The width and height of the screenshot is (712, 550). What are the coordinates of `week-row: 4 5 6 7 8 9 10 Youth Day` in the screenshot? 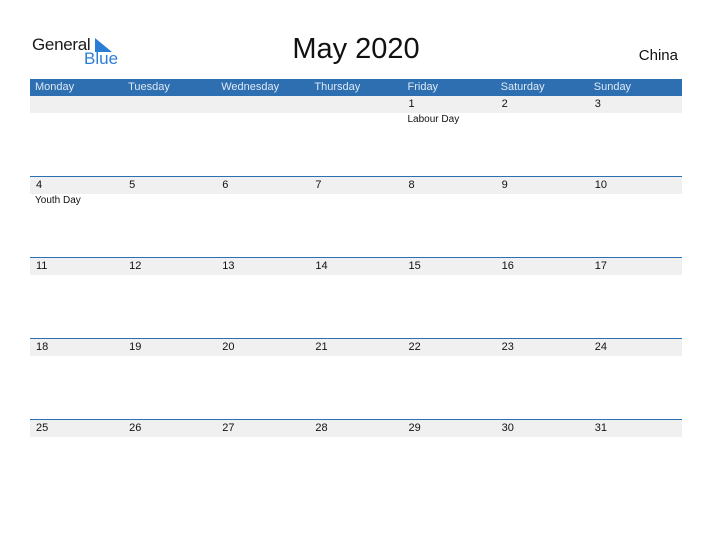 It's located at (356, 192).